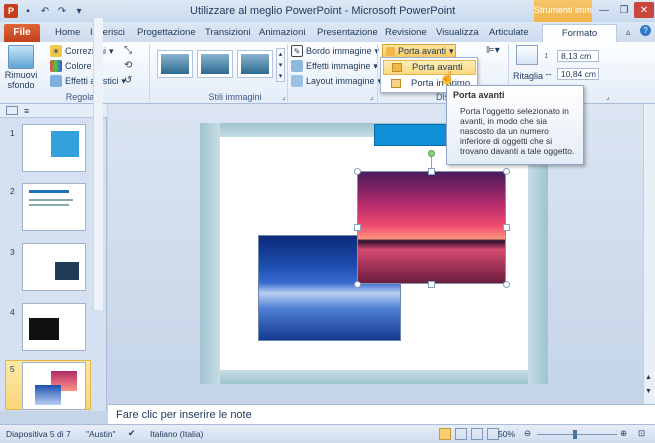 The image size is (655, 443). I want to click on slide-frame, so click(374, 377).